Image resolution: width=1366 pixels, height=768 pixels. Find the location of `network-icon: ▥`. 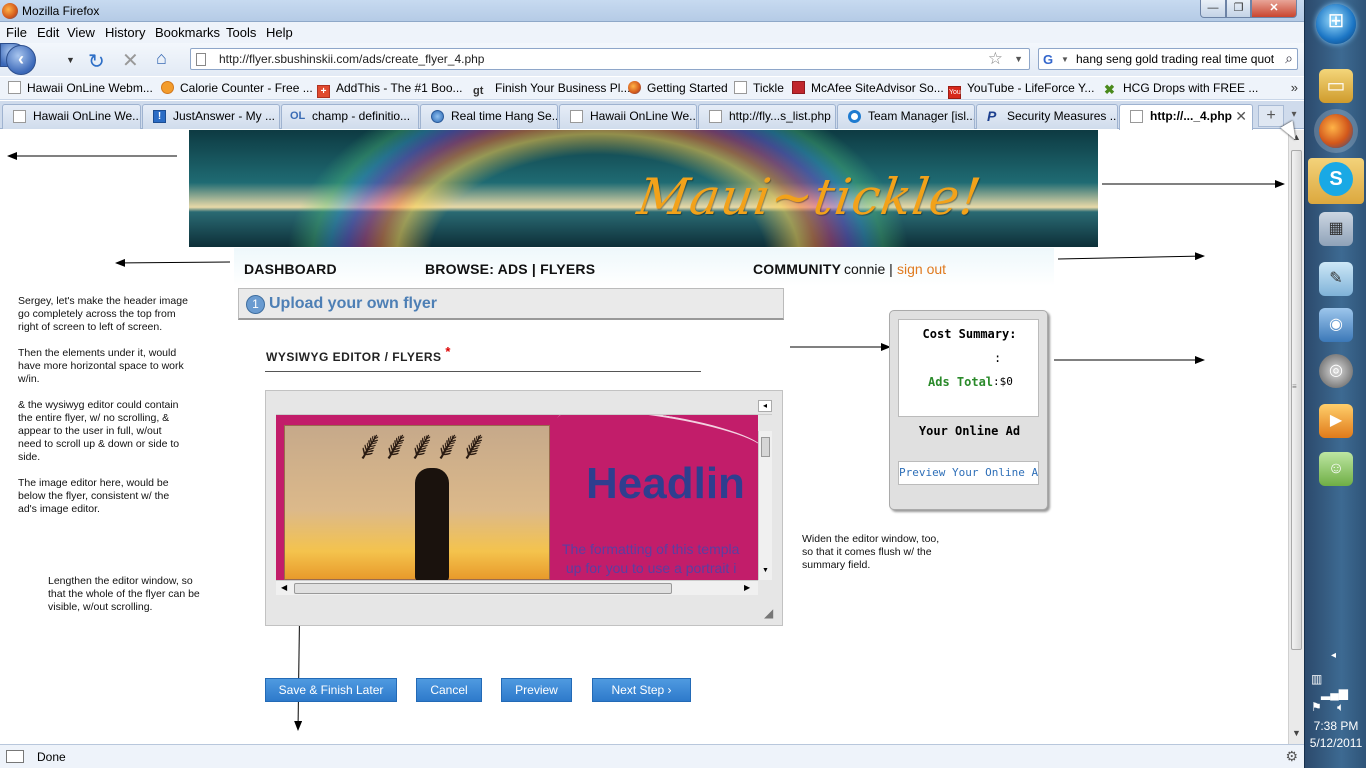

network-icon: ▥ is located at coordinates (1316, 679).